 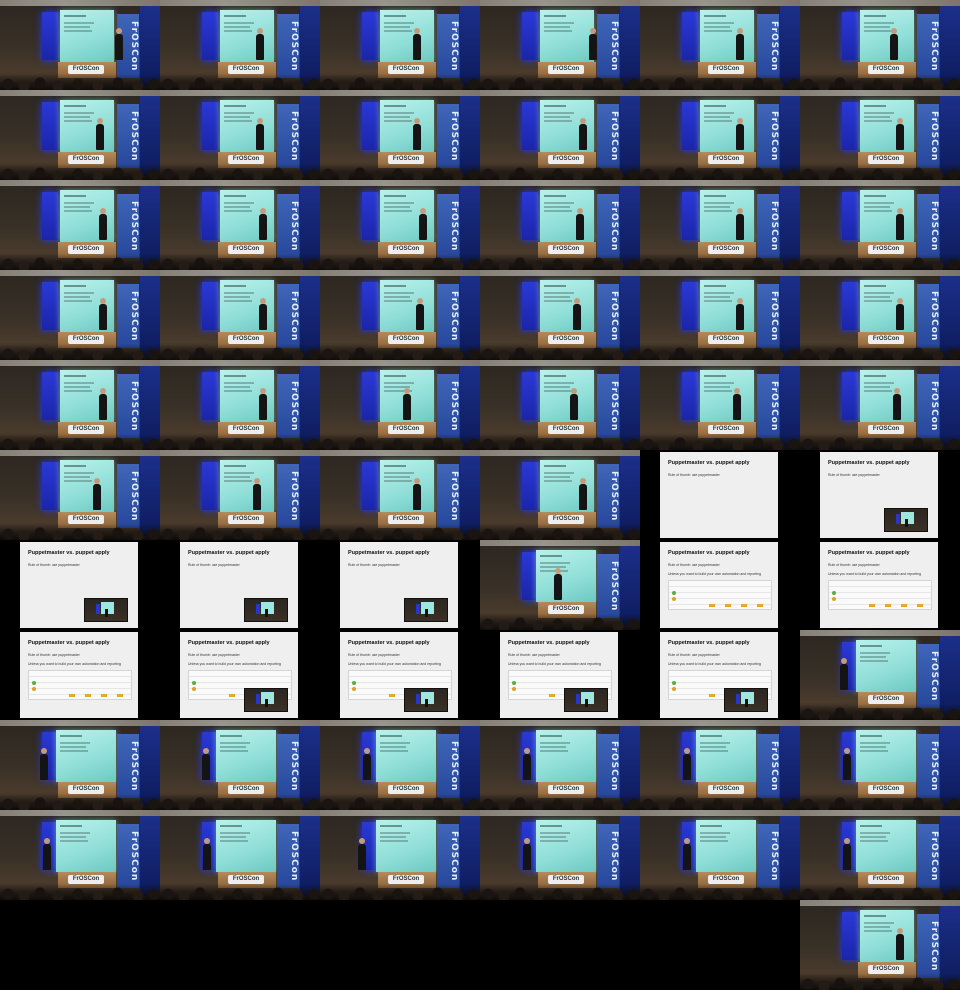 What do you see at coordinates (834, 593) in the screenshot?
I see `status-dot-green` at bounding box center [834, 593].